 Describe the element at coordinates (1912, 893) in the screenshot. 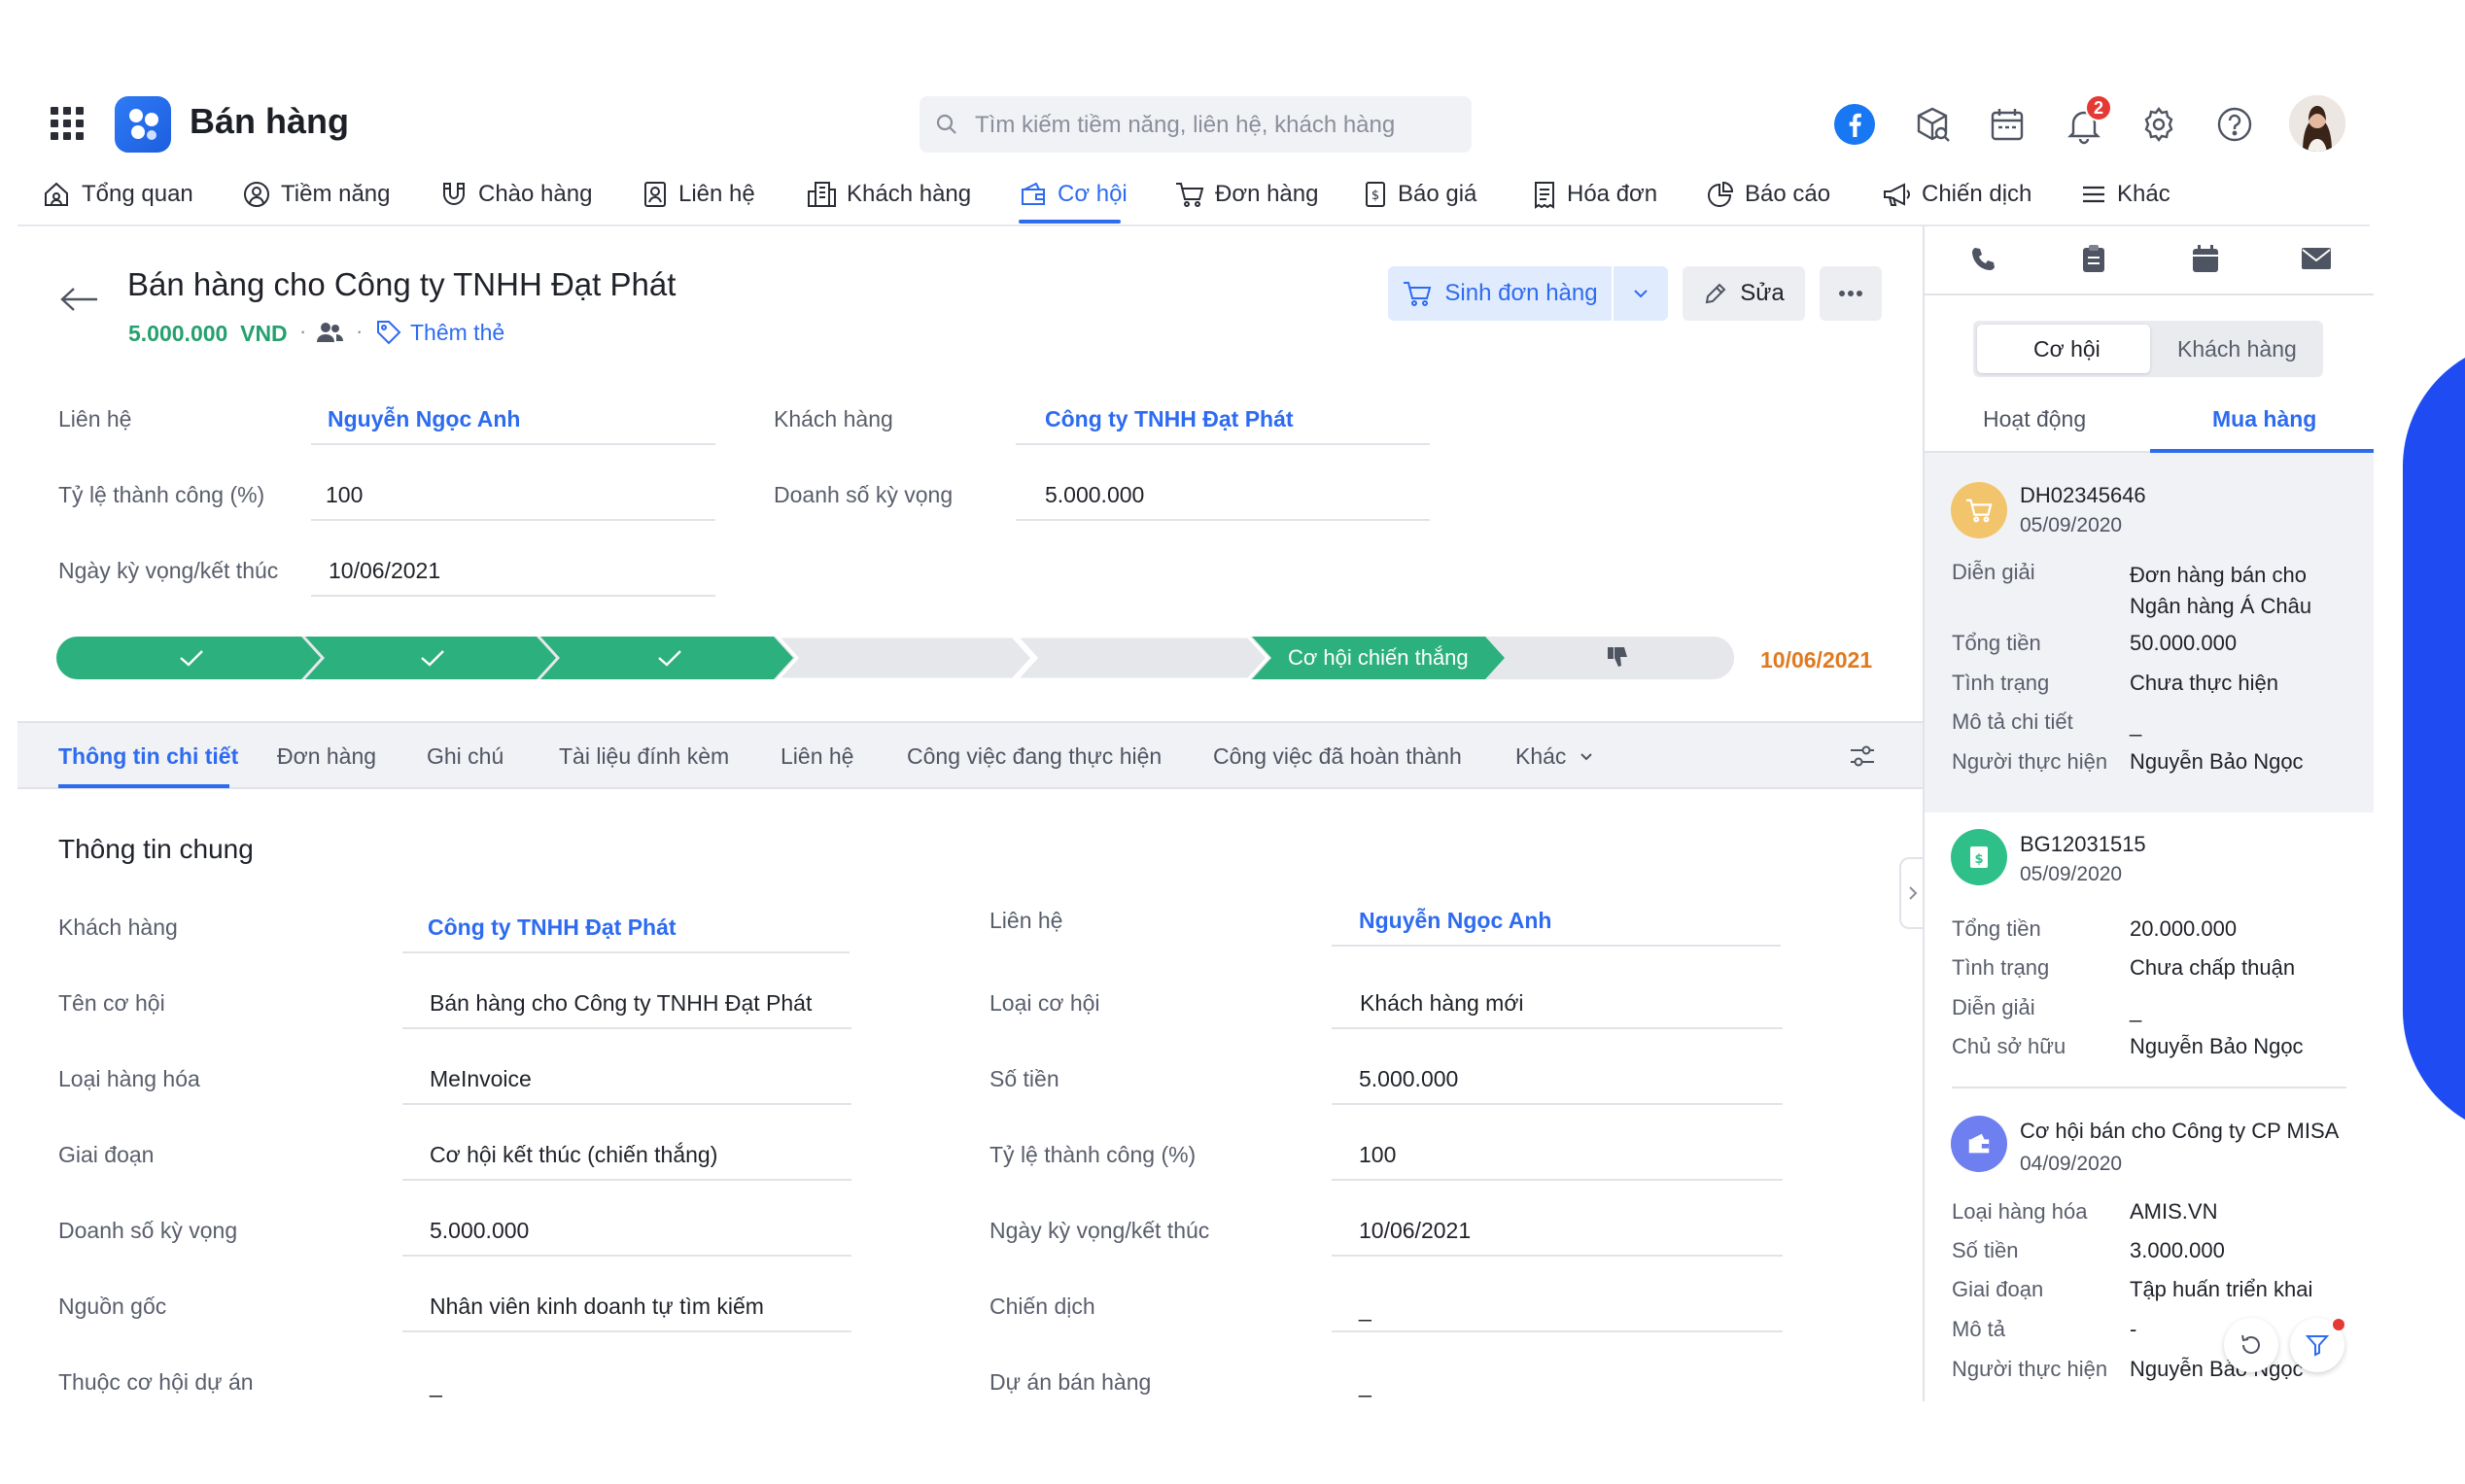

I see `panel-collapse-handle` at that location.